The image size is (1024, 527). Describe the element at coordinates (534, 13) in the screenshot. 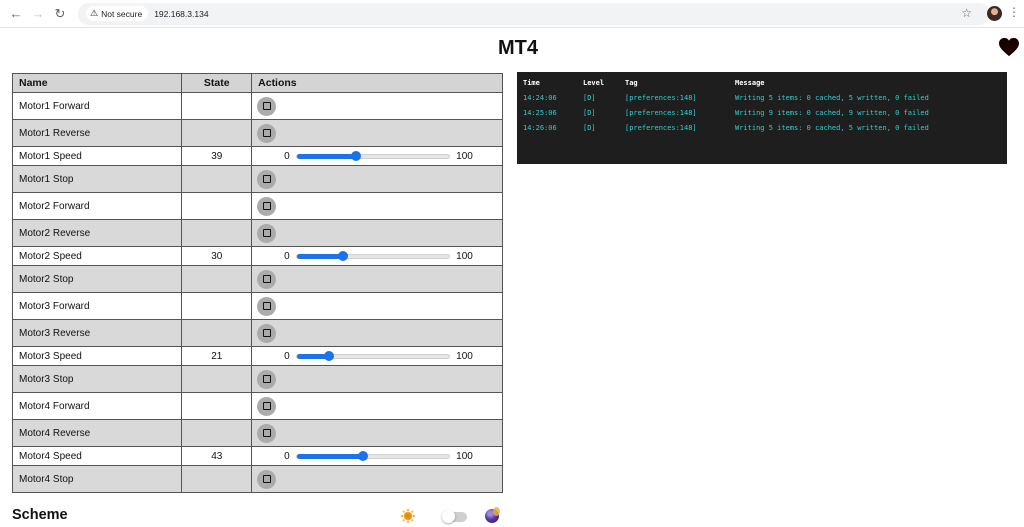

I see `address-bar: ⚠ Not secure 192.168.3.134` at that location.